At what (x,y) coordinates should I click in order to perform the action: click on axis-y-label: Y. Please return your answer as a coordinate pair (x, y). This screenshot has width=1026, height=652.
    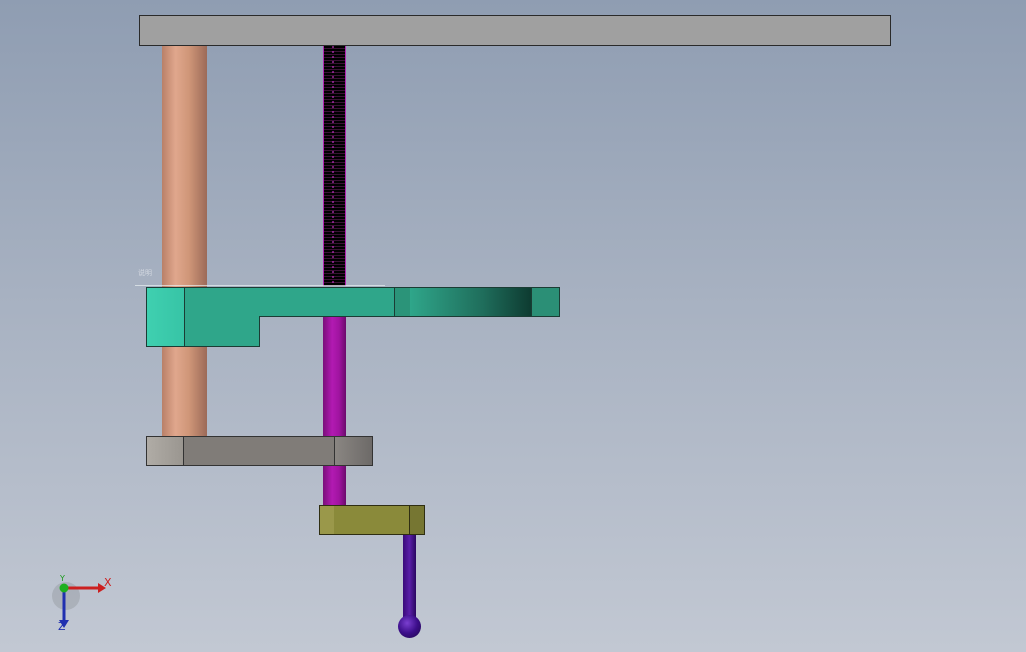
    Looking at the image, I should click on (62, 578).